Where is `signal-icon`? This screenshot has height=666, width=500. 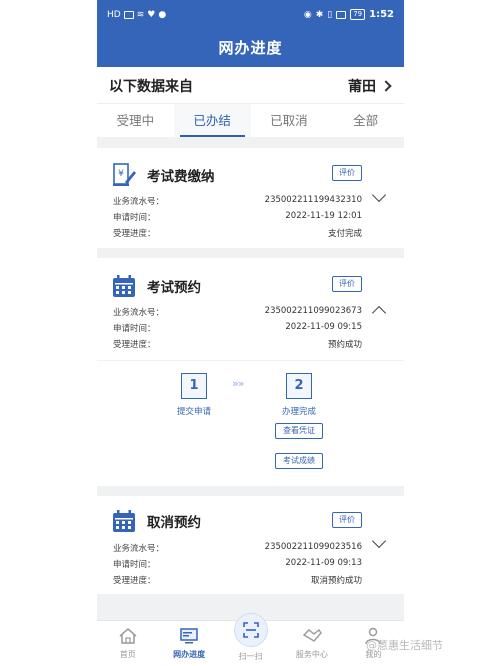
signal-icon is located at coordinates (128, 15).